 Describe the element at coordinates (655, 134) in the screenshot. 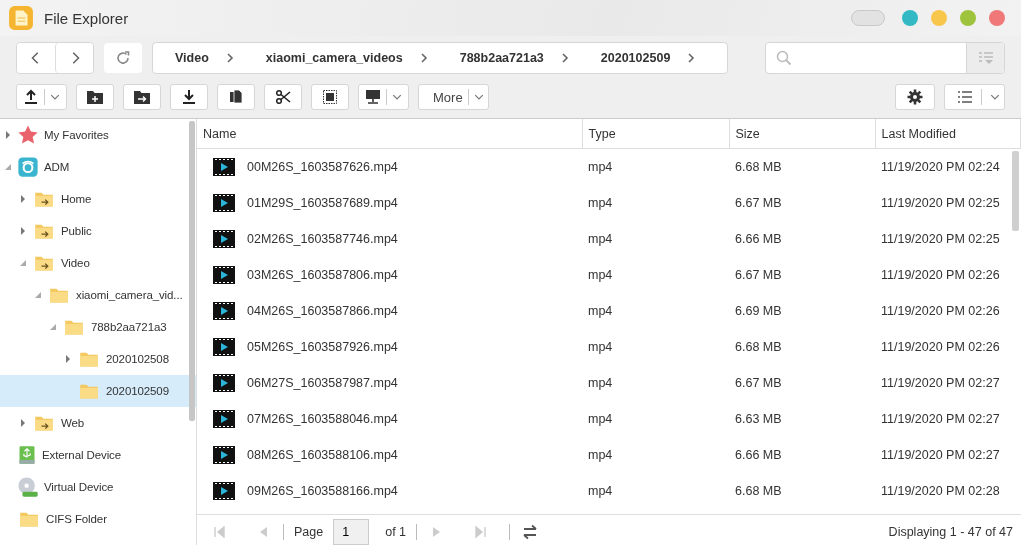

I see `column-header: Type` at that location.